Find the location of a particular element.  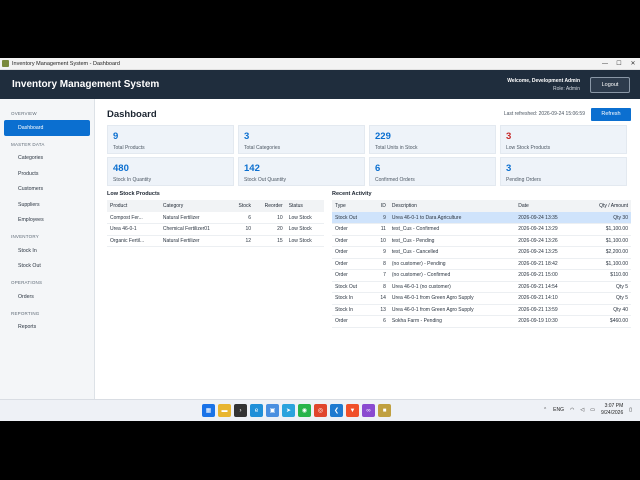

sidebar-item-products: Products is located at coordinates (47, 174).